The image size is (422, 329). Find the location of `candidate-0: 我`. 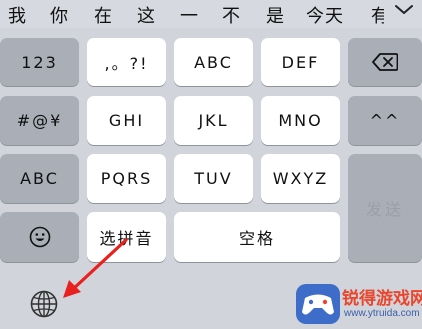

candidate-0: 我 is located at coordinates (17, 15).